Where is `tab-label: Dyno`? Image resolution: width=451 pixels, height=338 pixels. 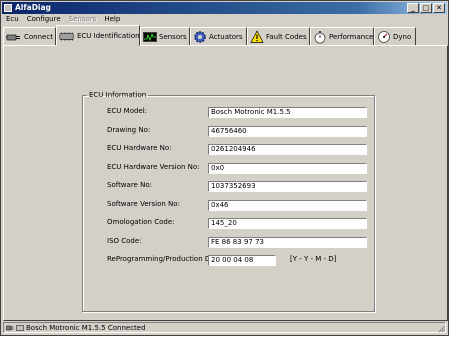
tab-label: Dyno is located at coordinates (402, 36).